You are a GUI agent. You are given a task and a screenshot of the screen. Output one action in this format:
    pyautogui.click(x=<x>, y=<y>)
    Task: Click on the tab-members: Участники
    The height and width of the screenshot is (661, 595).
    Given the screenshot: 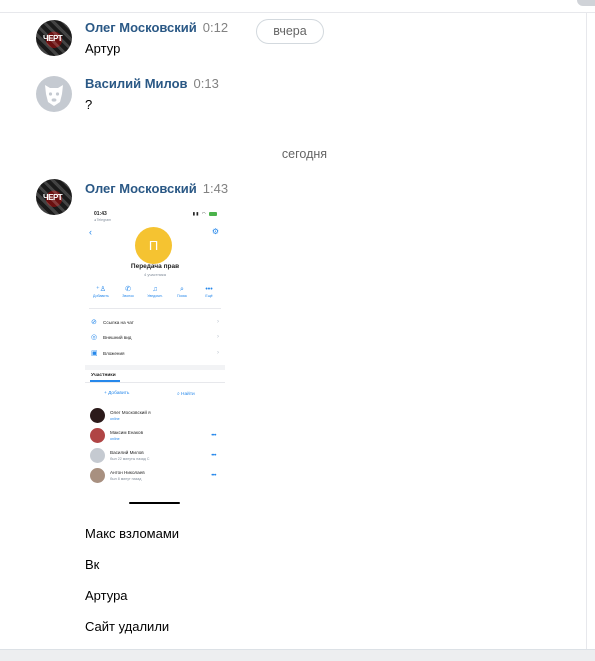 What is the action you would take?
    pyautogui.click(x=103, y=375)
    